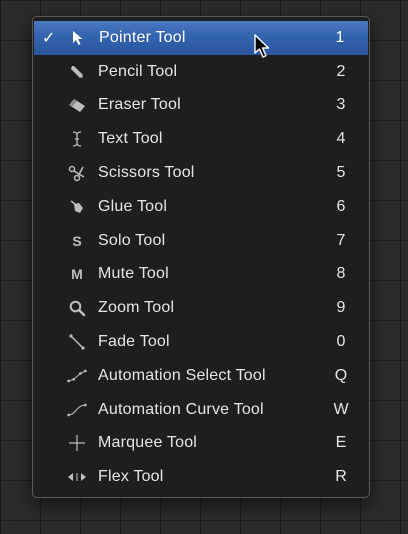 The height and width of the screenshot is (534, 408). Describe the element at coordinates (131, 477) in the screenshot. I see `menu-item-label: Flex Tool` at that location.